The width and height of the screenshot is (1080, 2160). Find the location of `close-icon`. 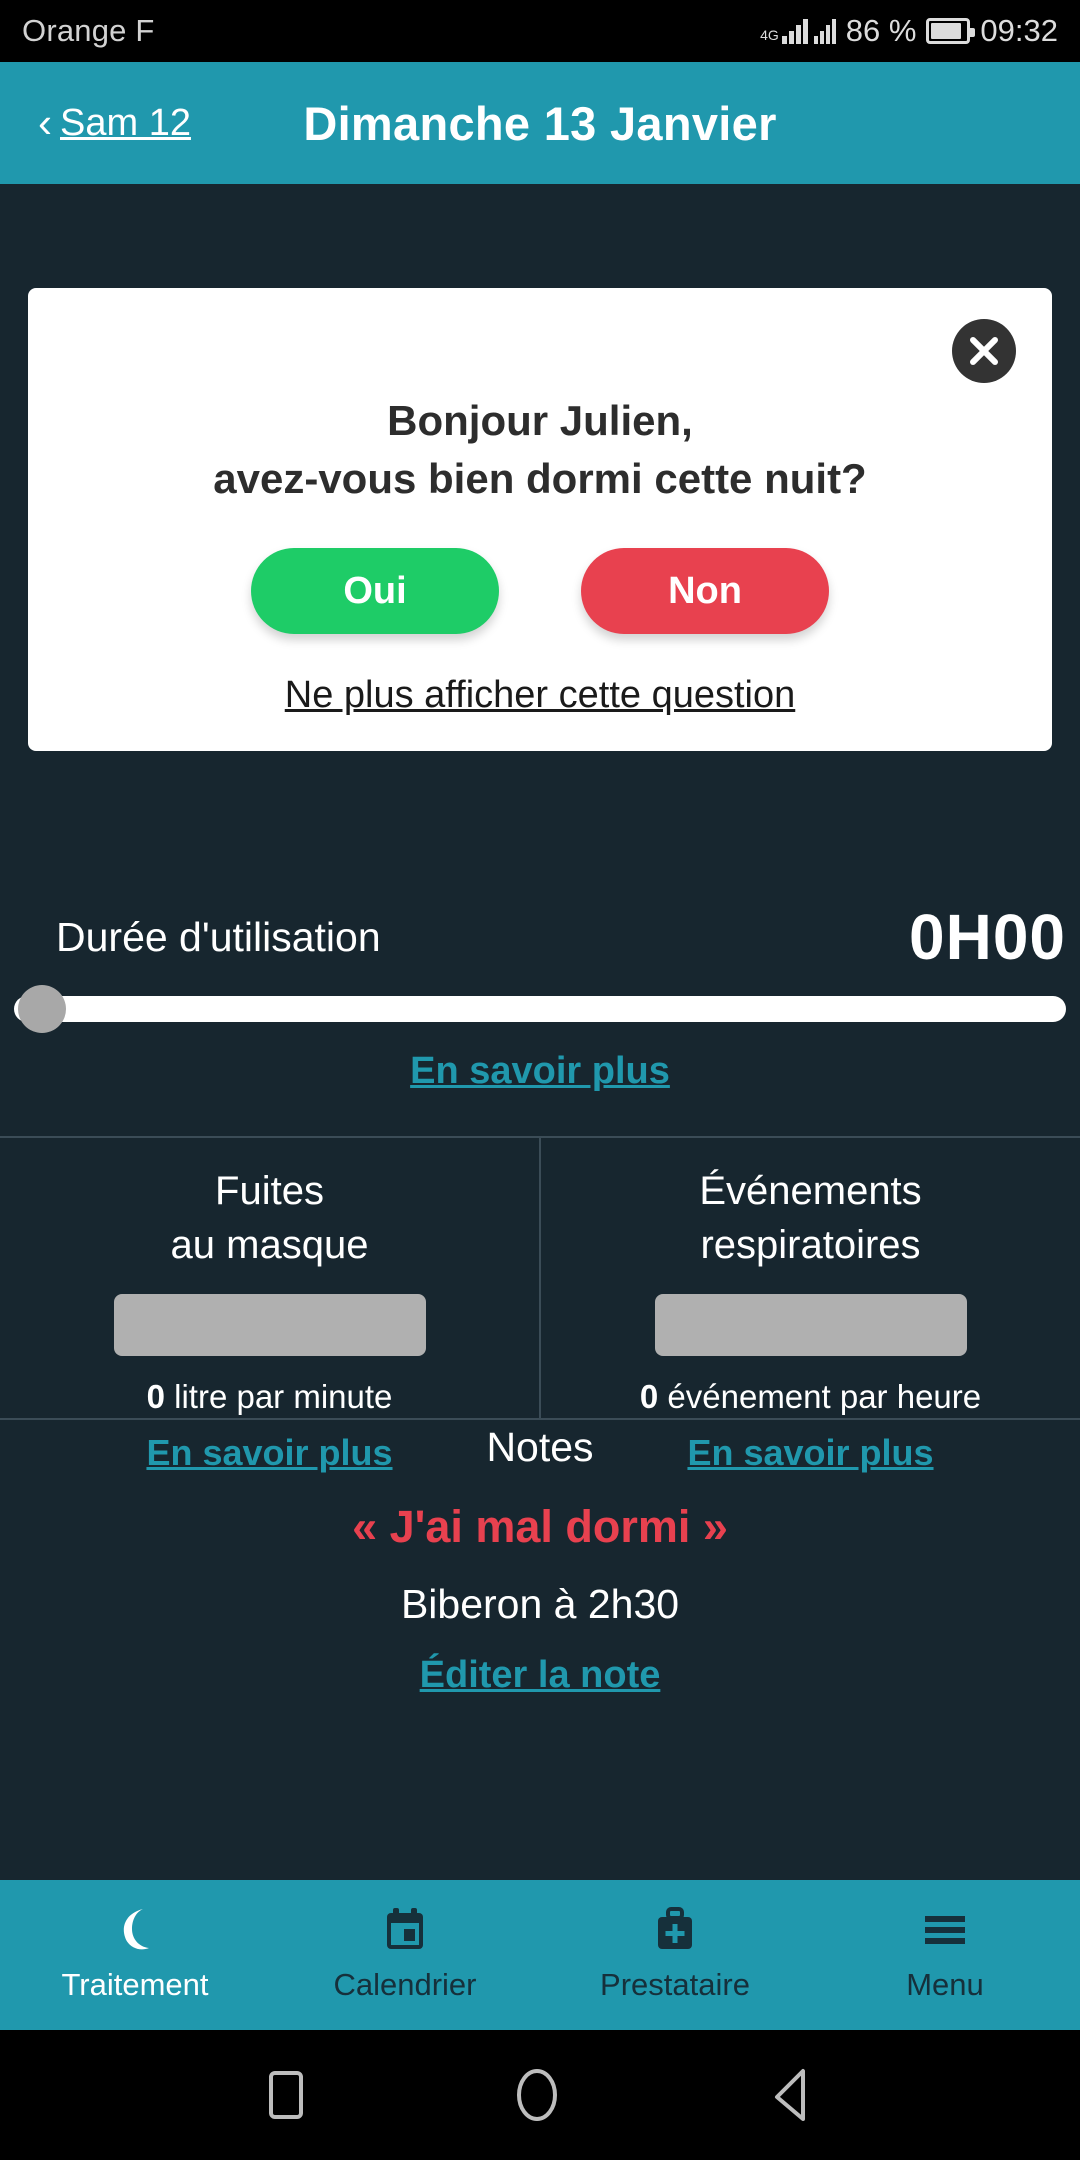

close-icon is located at coordinates (984, 351).